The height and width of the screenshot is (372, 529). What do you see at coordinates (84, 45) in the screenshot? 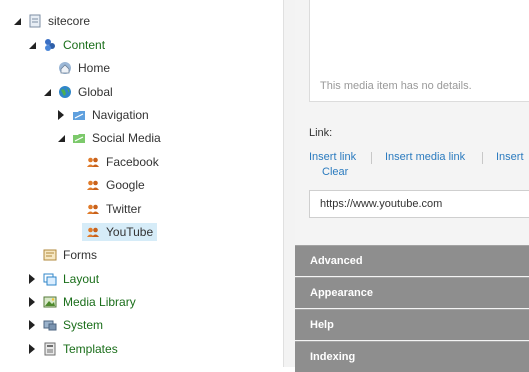
I see `tree-item-label: Content` at bounding box center [84, 45].